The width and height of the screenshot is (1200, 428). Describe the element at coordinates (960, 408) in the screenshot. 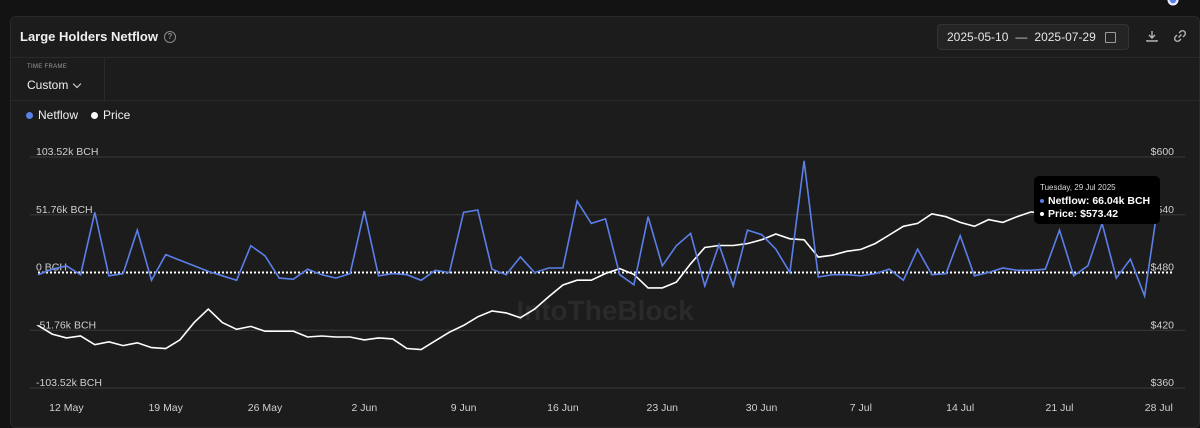

I see `x-tick-label: 14 Jul` at that location.